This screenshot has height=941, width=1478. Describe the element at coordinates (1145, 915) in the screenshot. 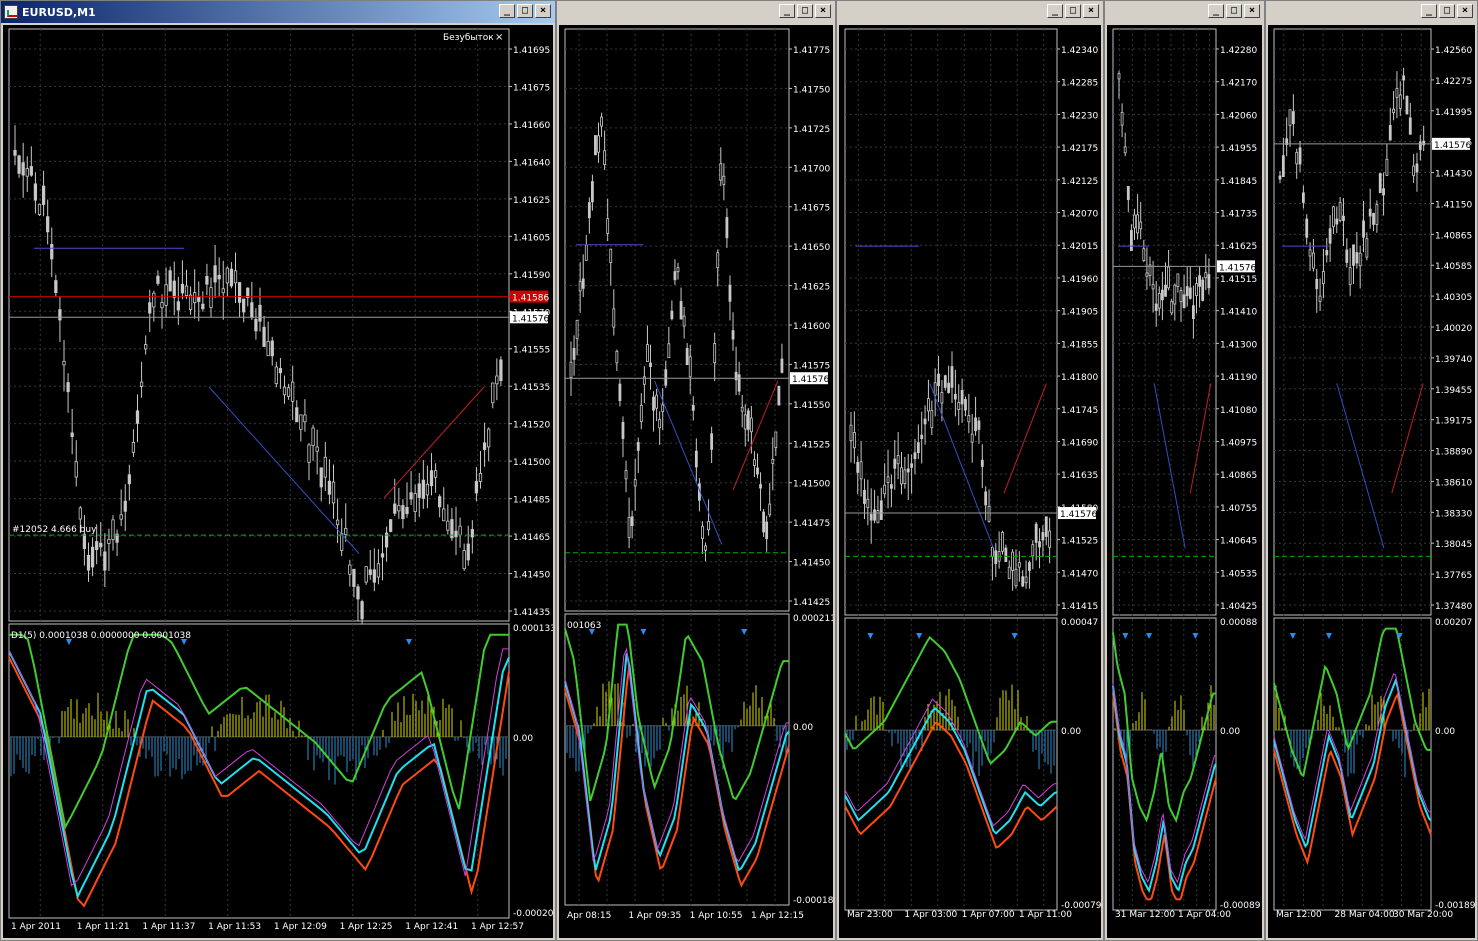

I see `time-tick-label: 31 Mar 12:00` at that location.